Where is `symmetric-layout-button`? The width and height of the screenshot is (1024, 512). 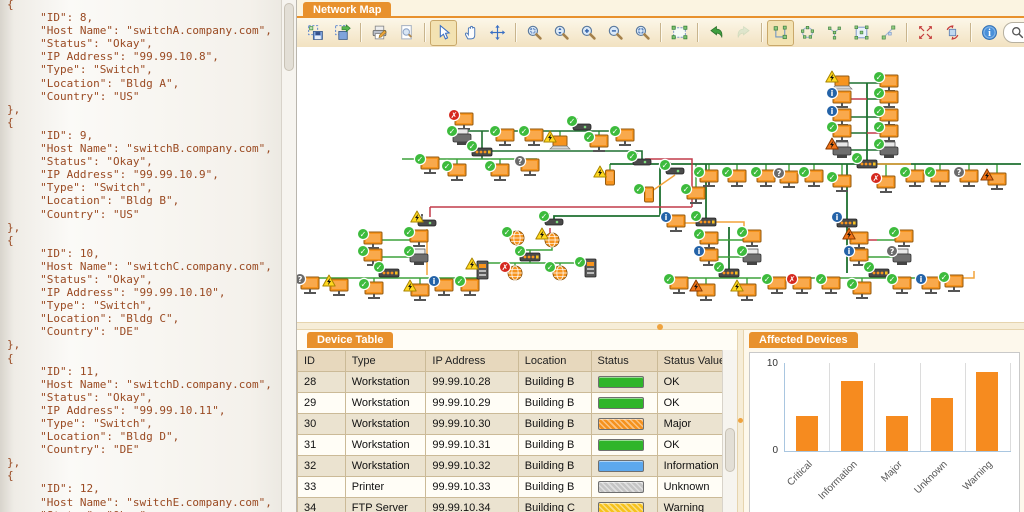
symmetric-layout-button is located at coordinates (834, 33).